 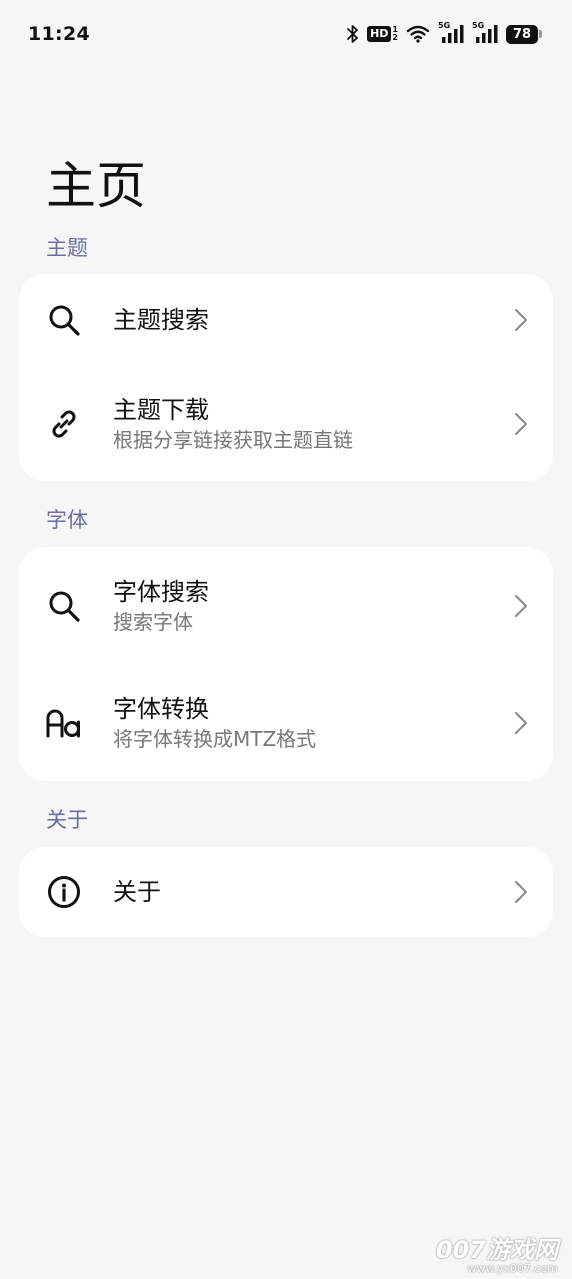 I want to click on wifi-icon, so click(x=418, y=34).